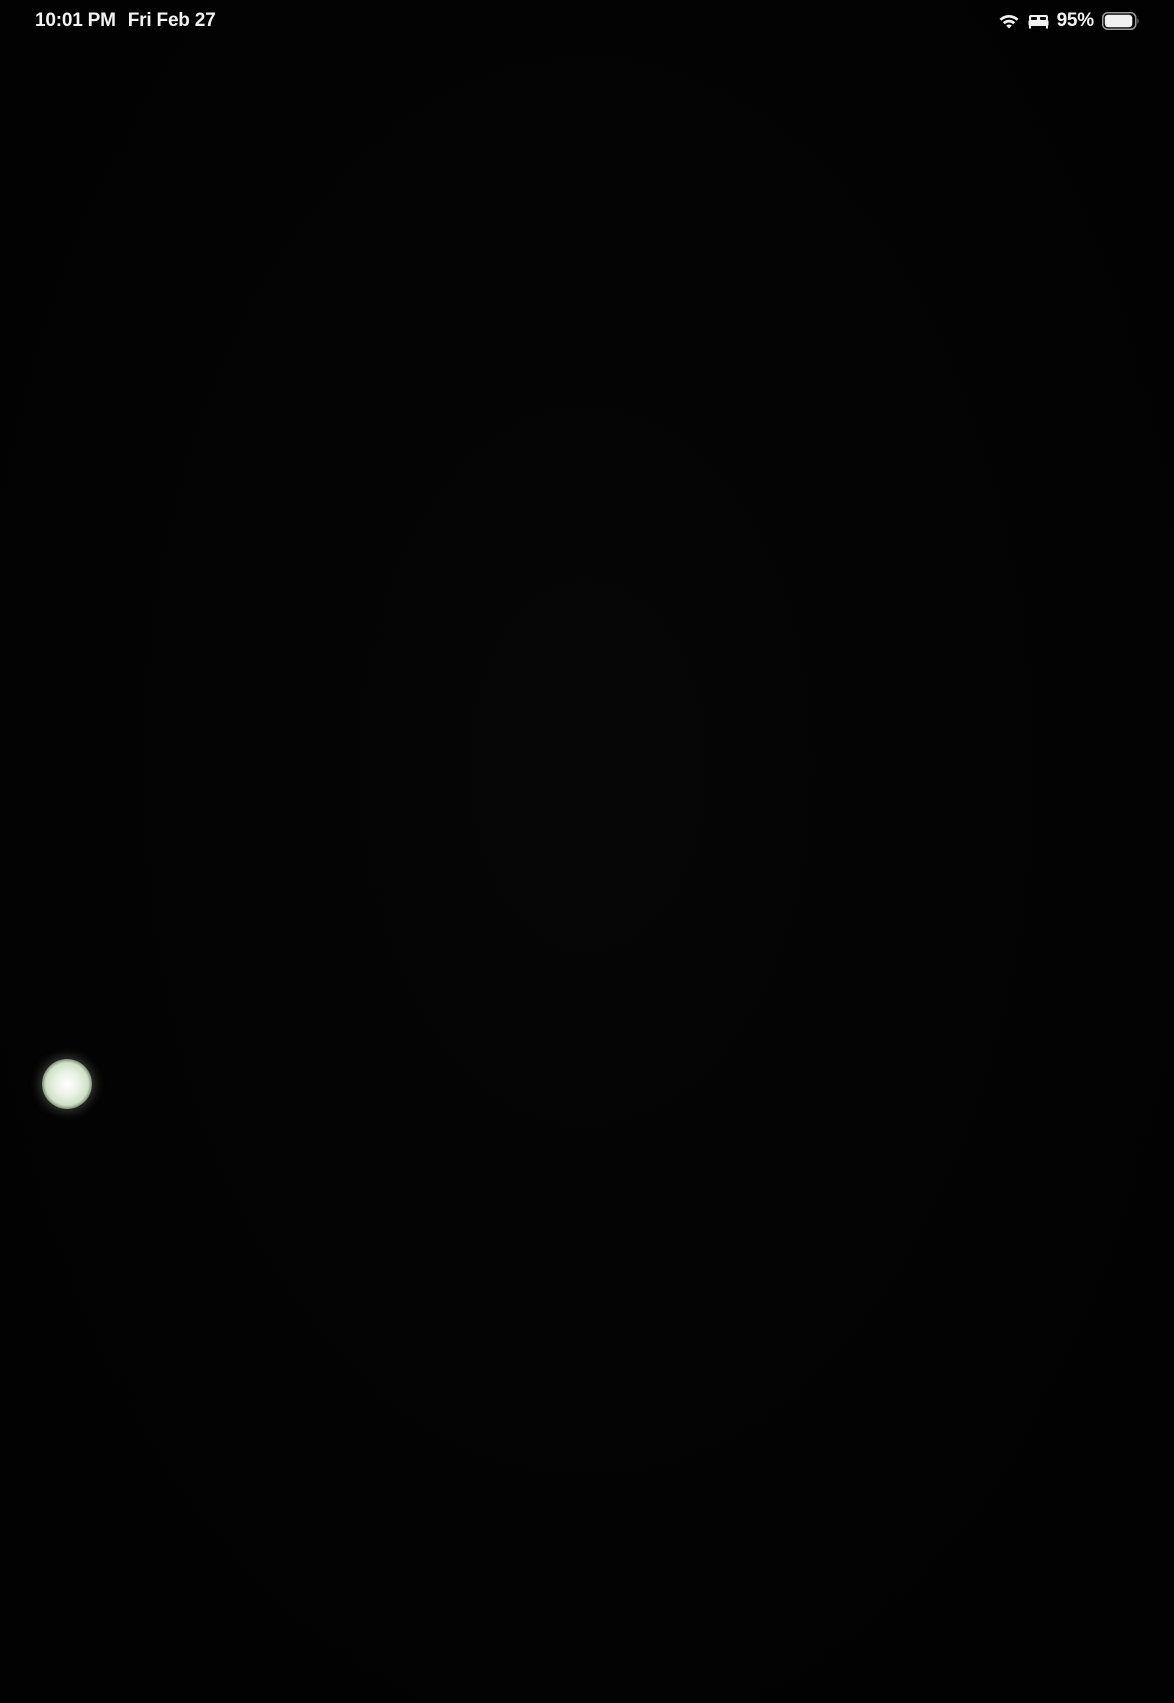 Image resolution: width=1174 pixels, height=1703 pixels. I want to click on status-time: 10:01 PM, so click(75, 20).